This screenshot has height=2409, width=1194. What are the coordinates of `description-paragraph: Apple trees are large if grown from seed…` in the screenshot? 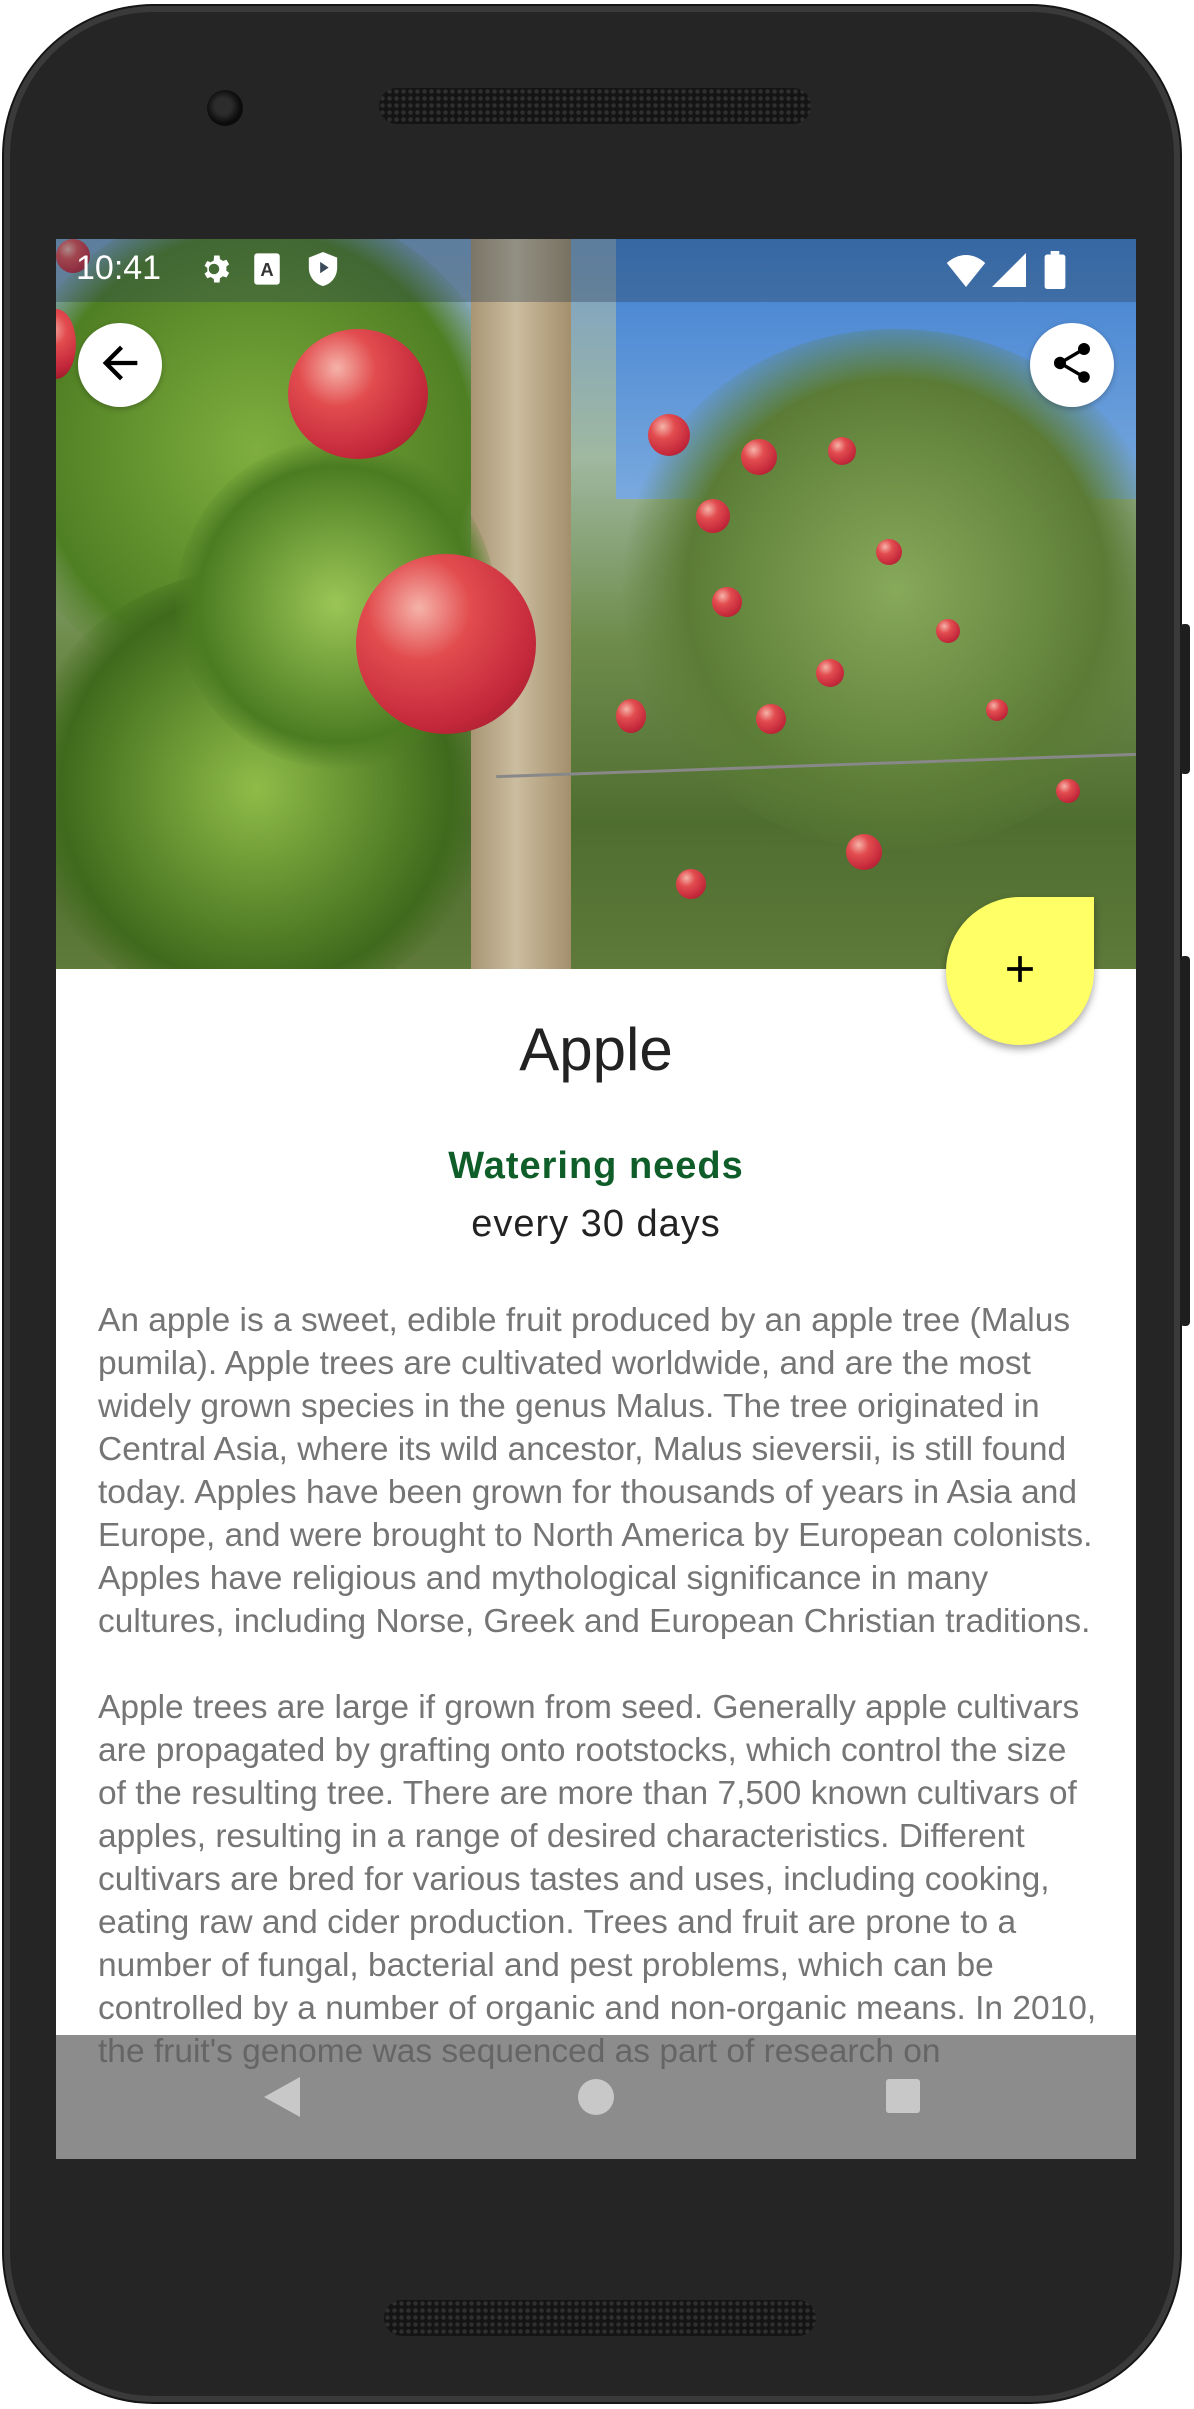 It's located at (597, 1879).